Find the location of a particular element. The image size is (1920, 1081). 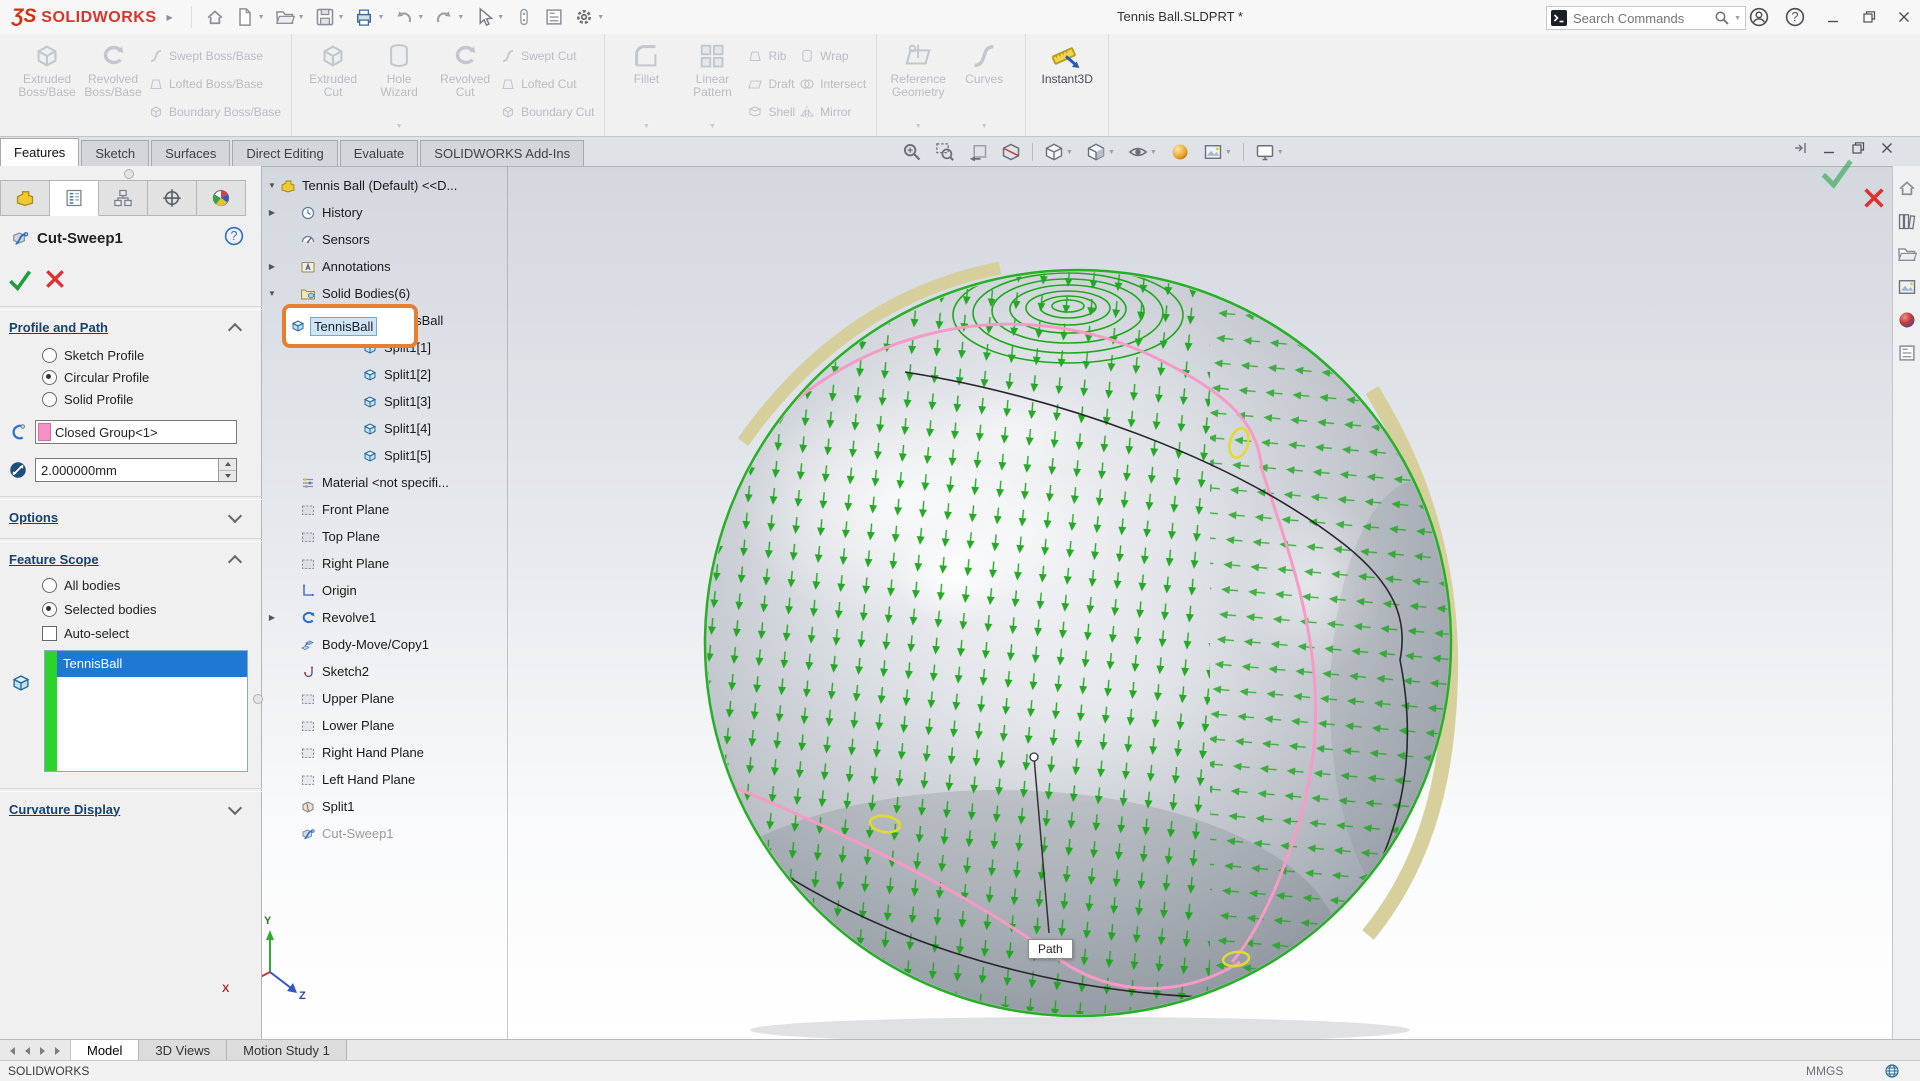

tab-surfaces: Surfaces is located at coordinates (191, 153).